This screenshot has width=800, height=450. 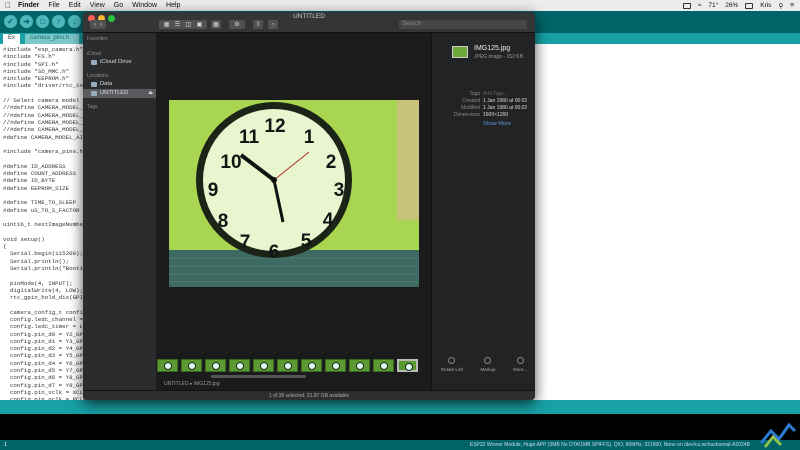 What do you see at coordinates (463, 24) in the screenshot?
I see `search-field: Search` at bounding box center [463, 24].